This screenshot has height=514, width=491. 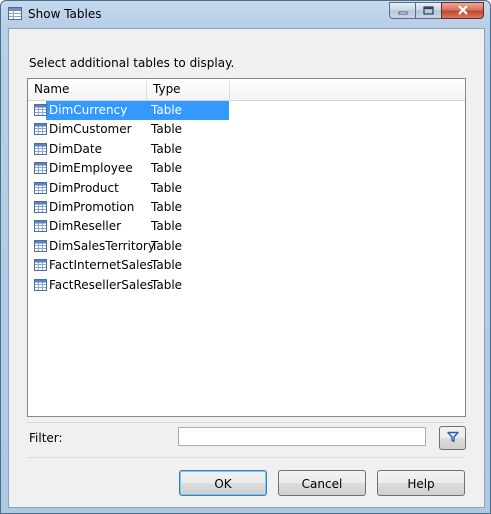 I want to click on filter-button, so click(x=452, y=438).